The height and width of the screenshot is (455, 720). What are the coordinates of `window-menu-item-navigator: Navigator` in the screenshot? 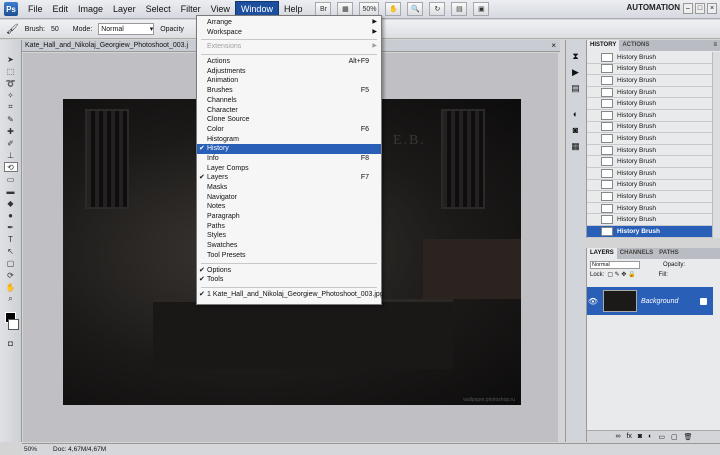 It's located at (289, 198).